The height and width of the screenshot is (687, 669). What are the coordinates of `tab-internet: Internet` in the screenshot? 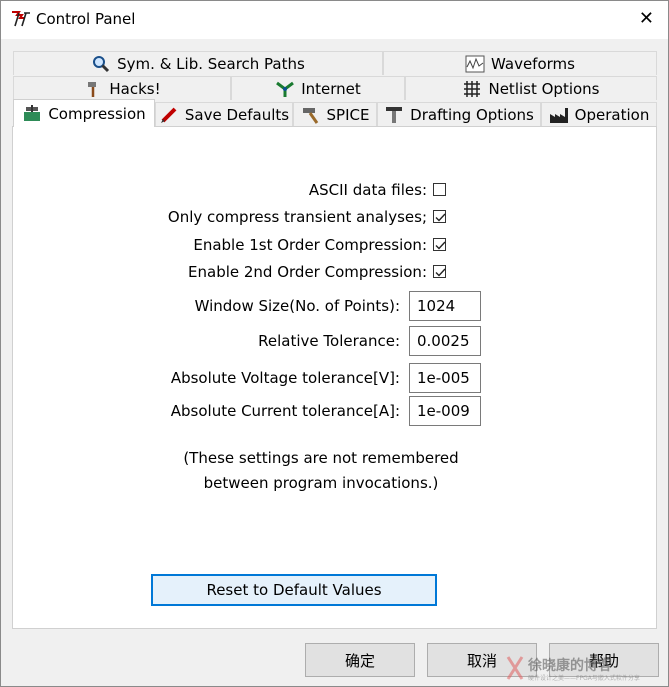 It's located at (318, 88).